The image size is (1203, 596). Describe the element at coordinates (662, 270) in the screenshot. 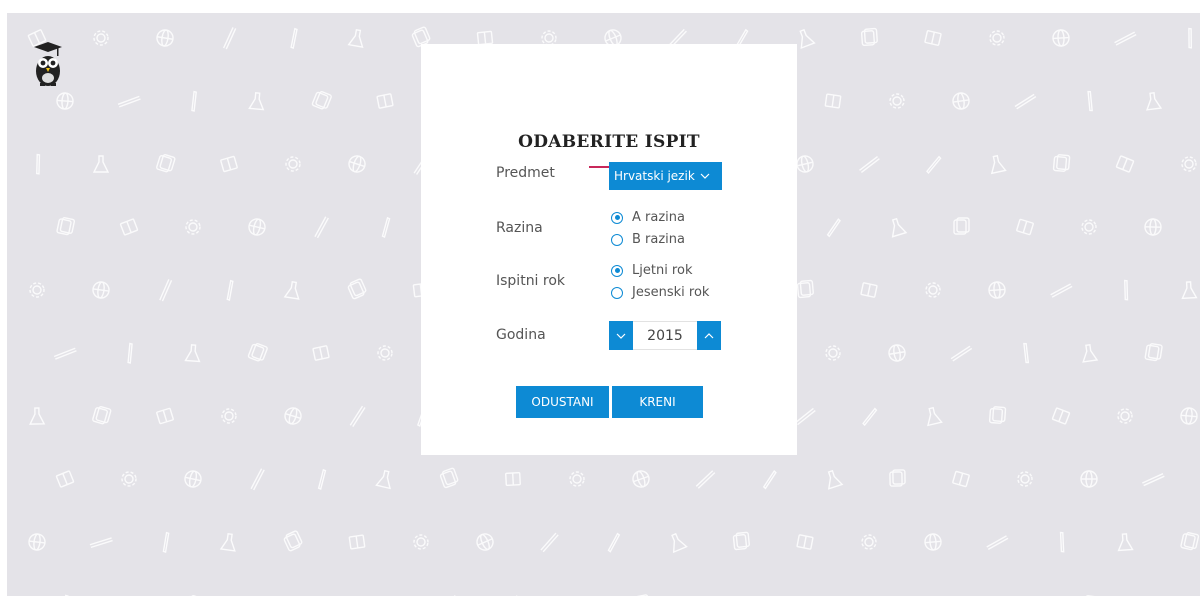

I see `term-option-summer-label: Ljetni rok` at that location.